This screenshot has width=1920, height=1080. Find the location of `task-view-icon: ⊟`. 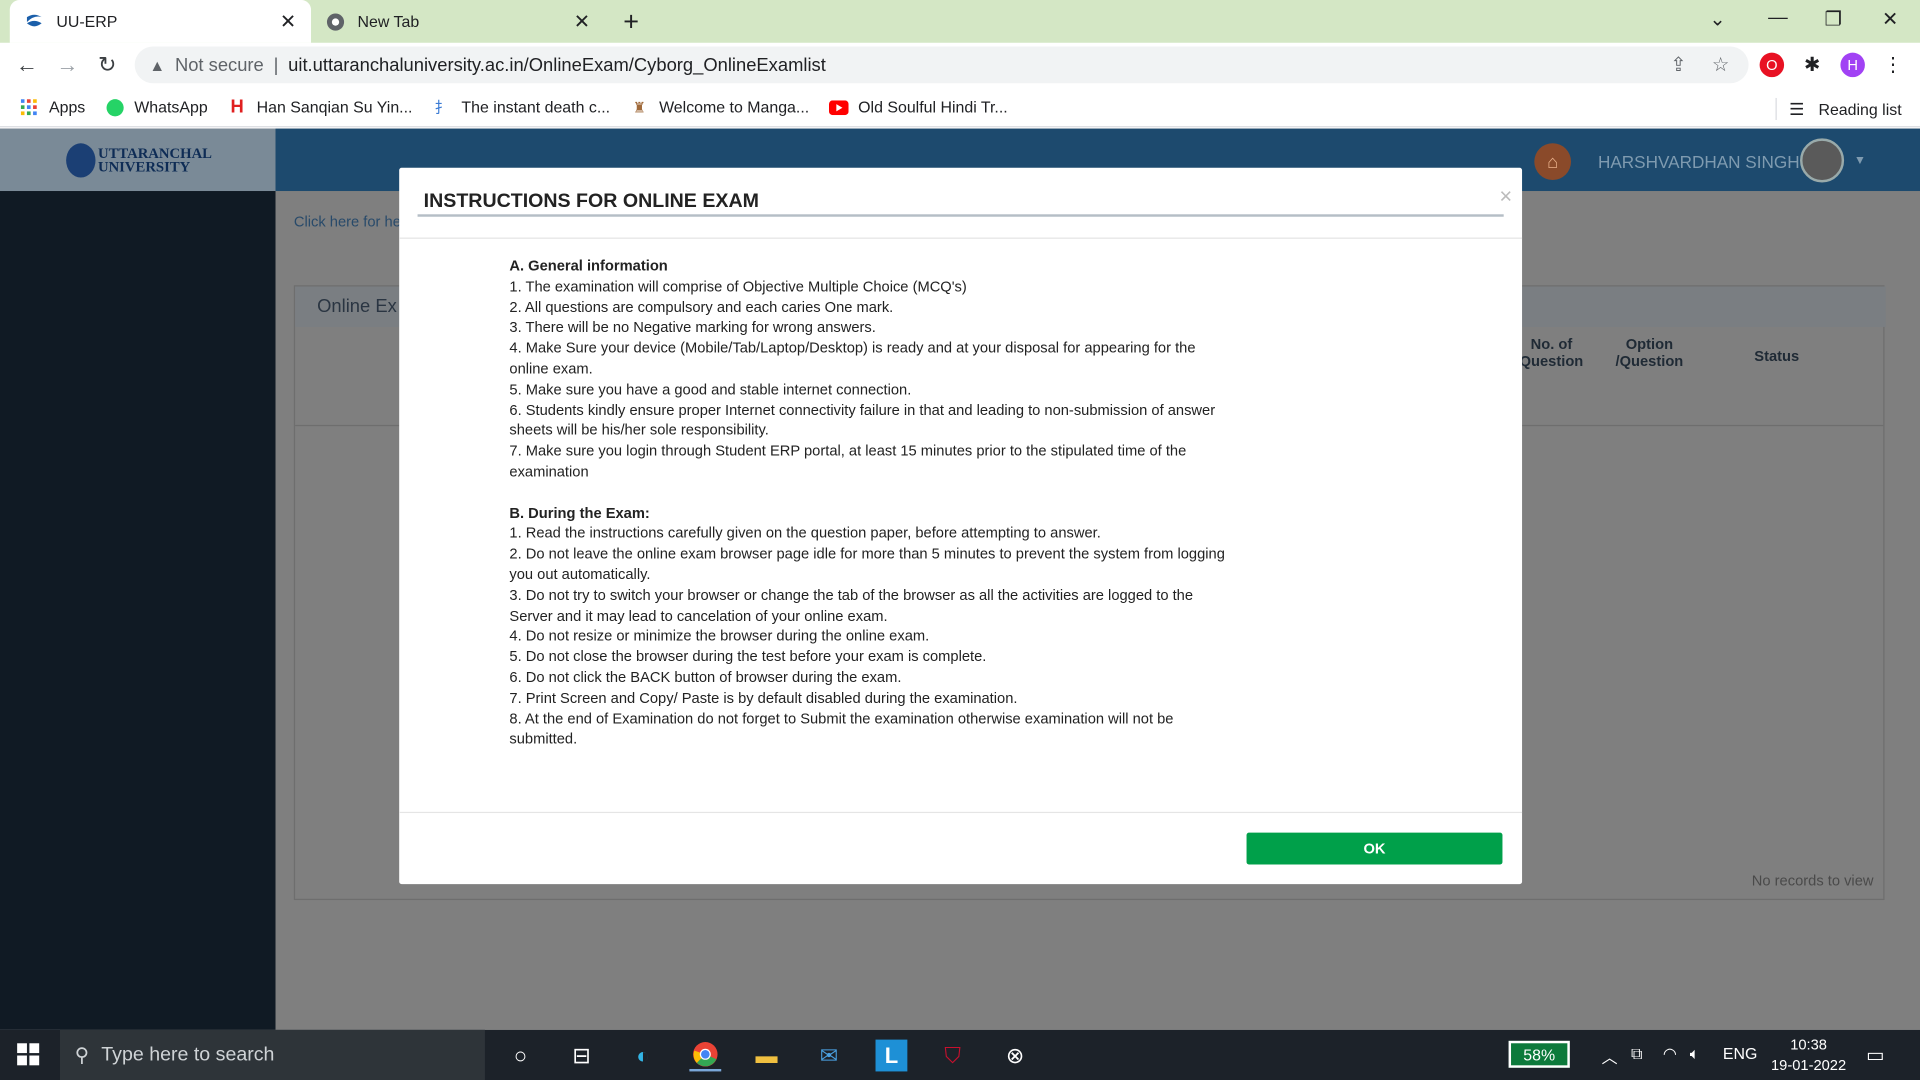

task-view-icon: ⊟ is located at coordinates (582, 1056).